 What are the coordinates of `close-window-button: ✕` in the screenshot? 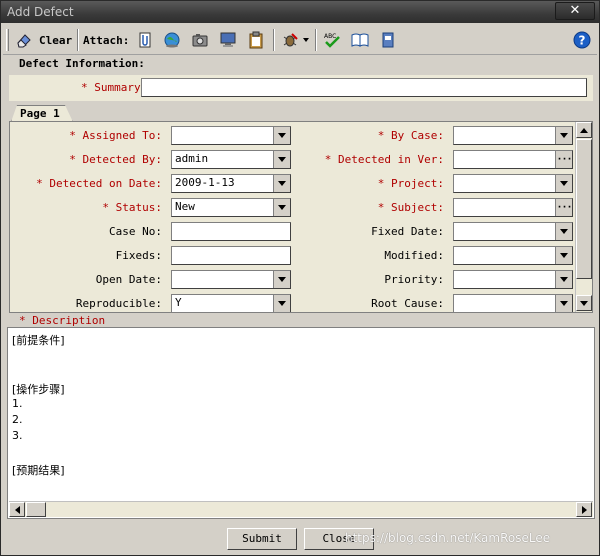 It's located at (575, 11).